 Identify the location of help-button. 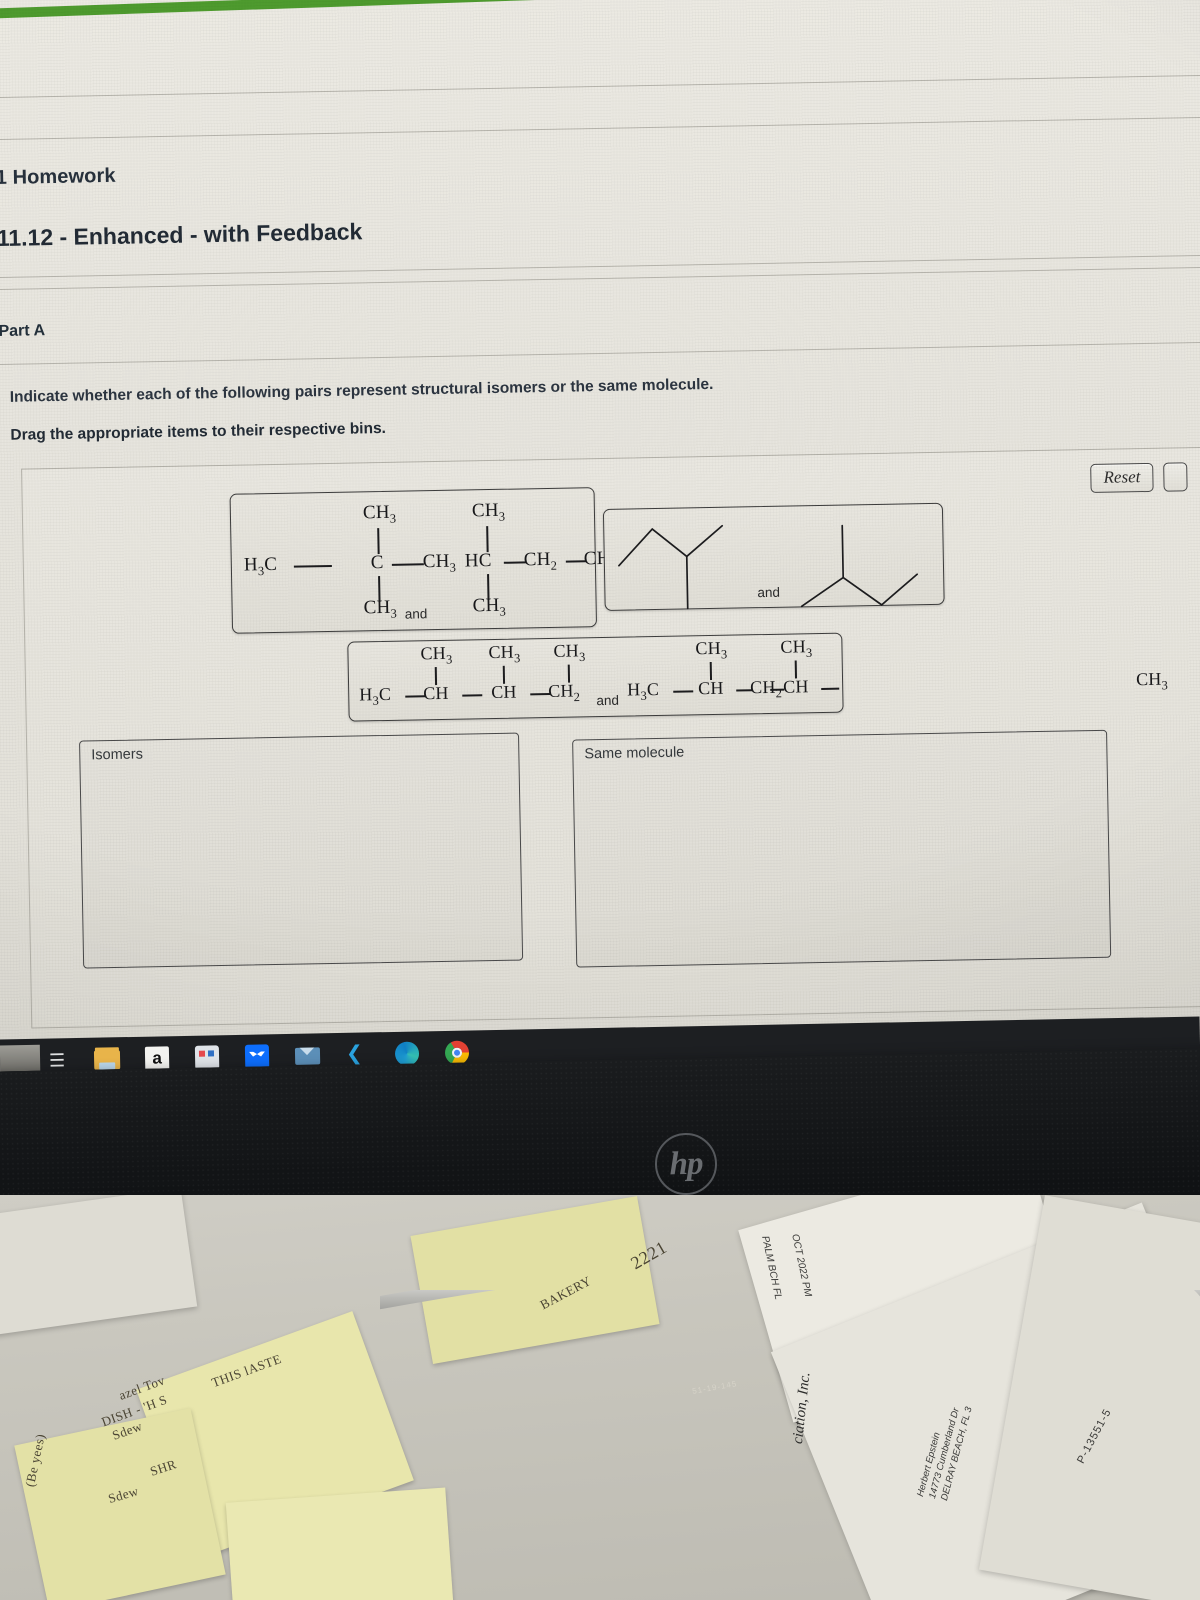
(1175, 477).